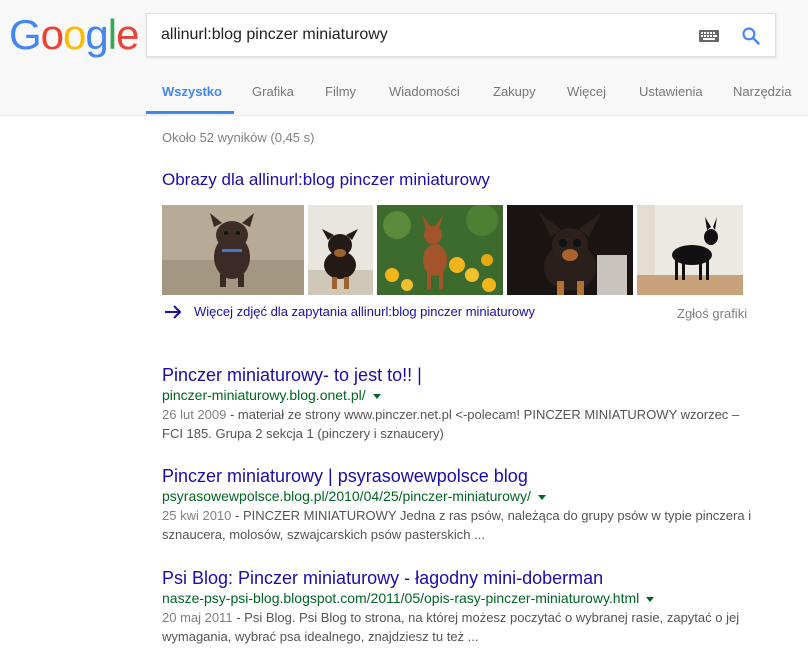  Describe the element at coordinates (264, 395) in the screenshot. I see `result-url-text: pinczer-miniaturowy.blog.onet.pl/` at that location.